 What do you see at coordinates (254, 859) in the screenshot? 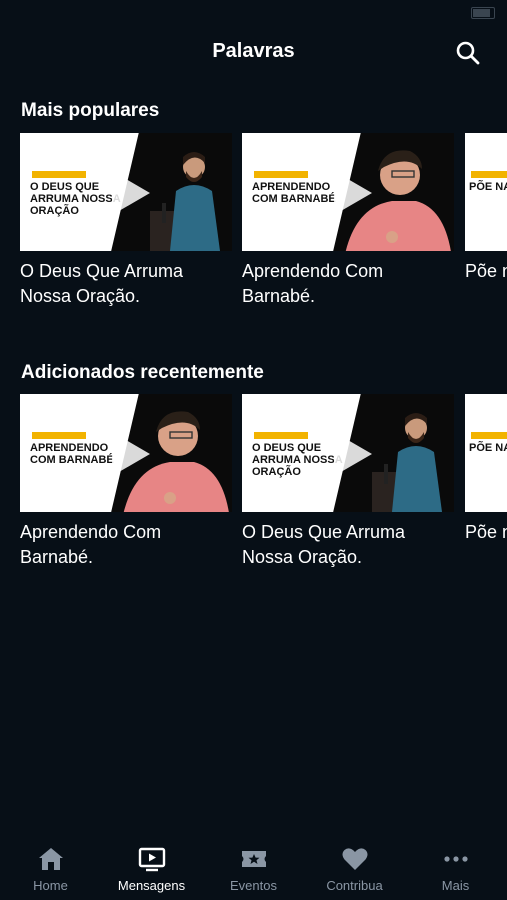
I see `ticket-star-icon` at bounding box center [254, 859].